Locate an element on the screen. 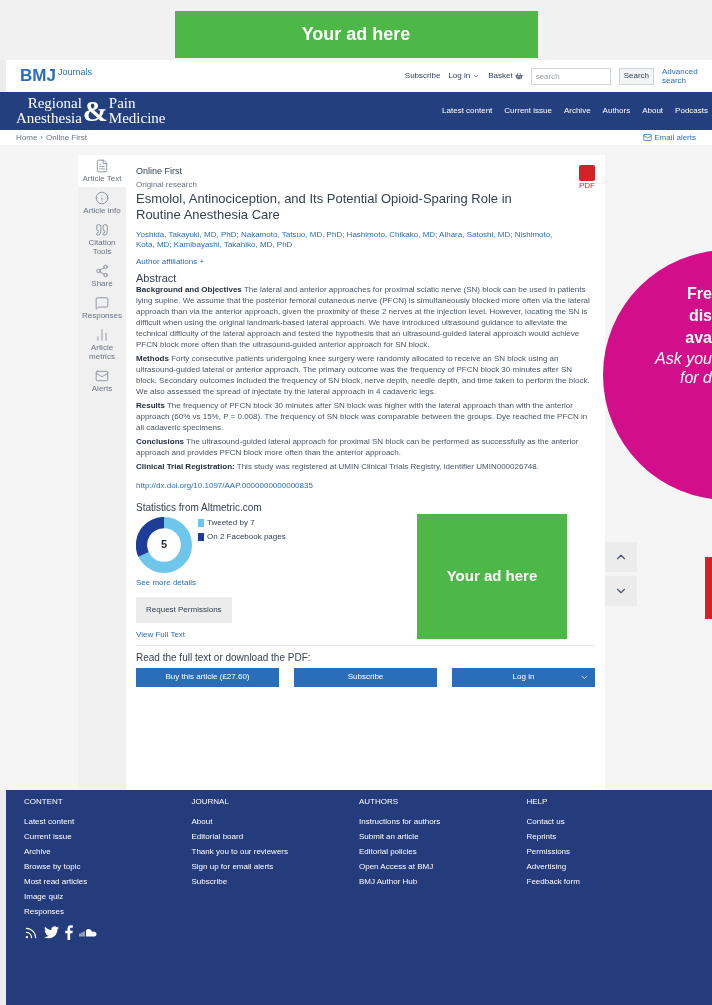  action-button: Subscribe is located at coordinates (365, 677).